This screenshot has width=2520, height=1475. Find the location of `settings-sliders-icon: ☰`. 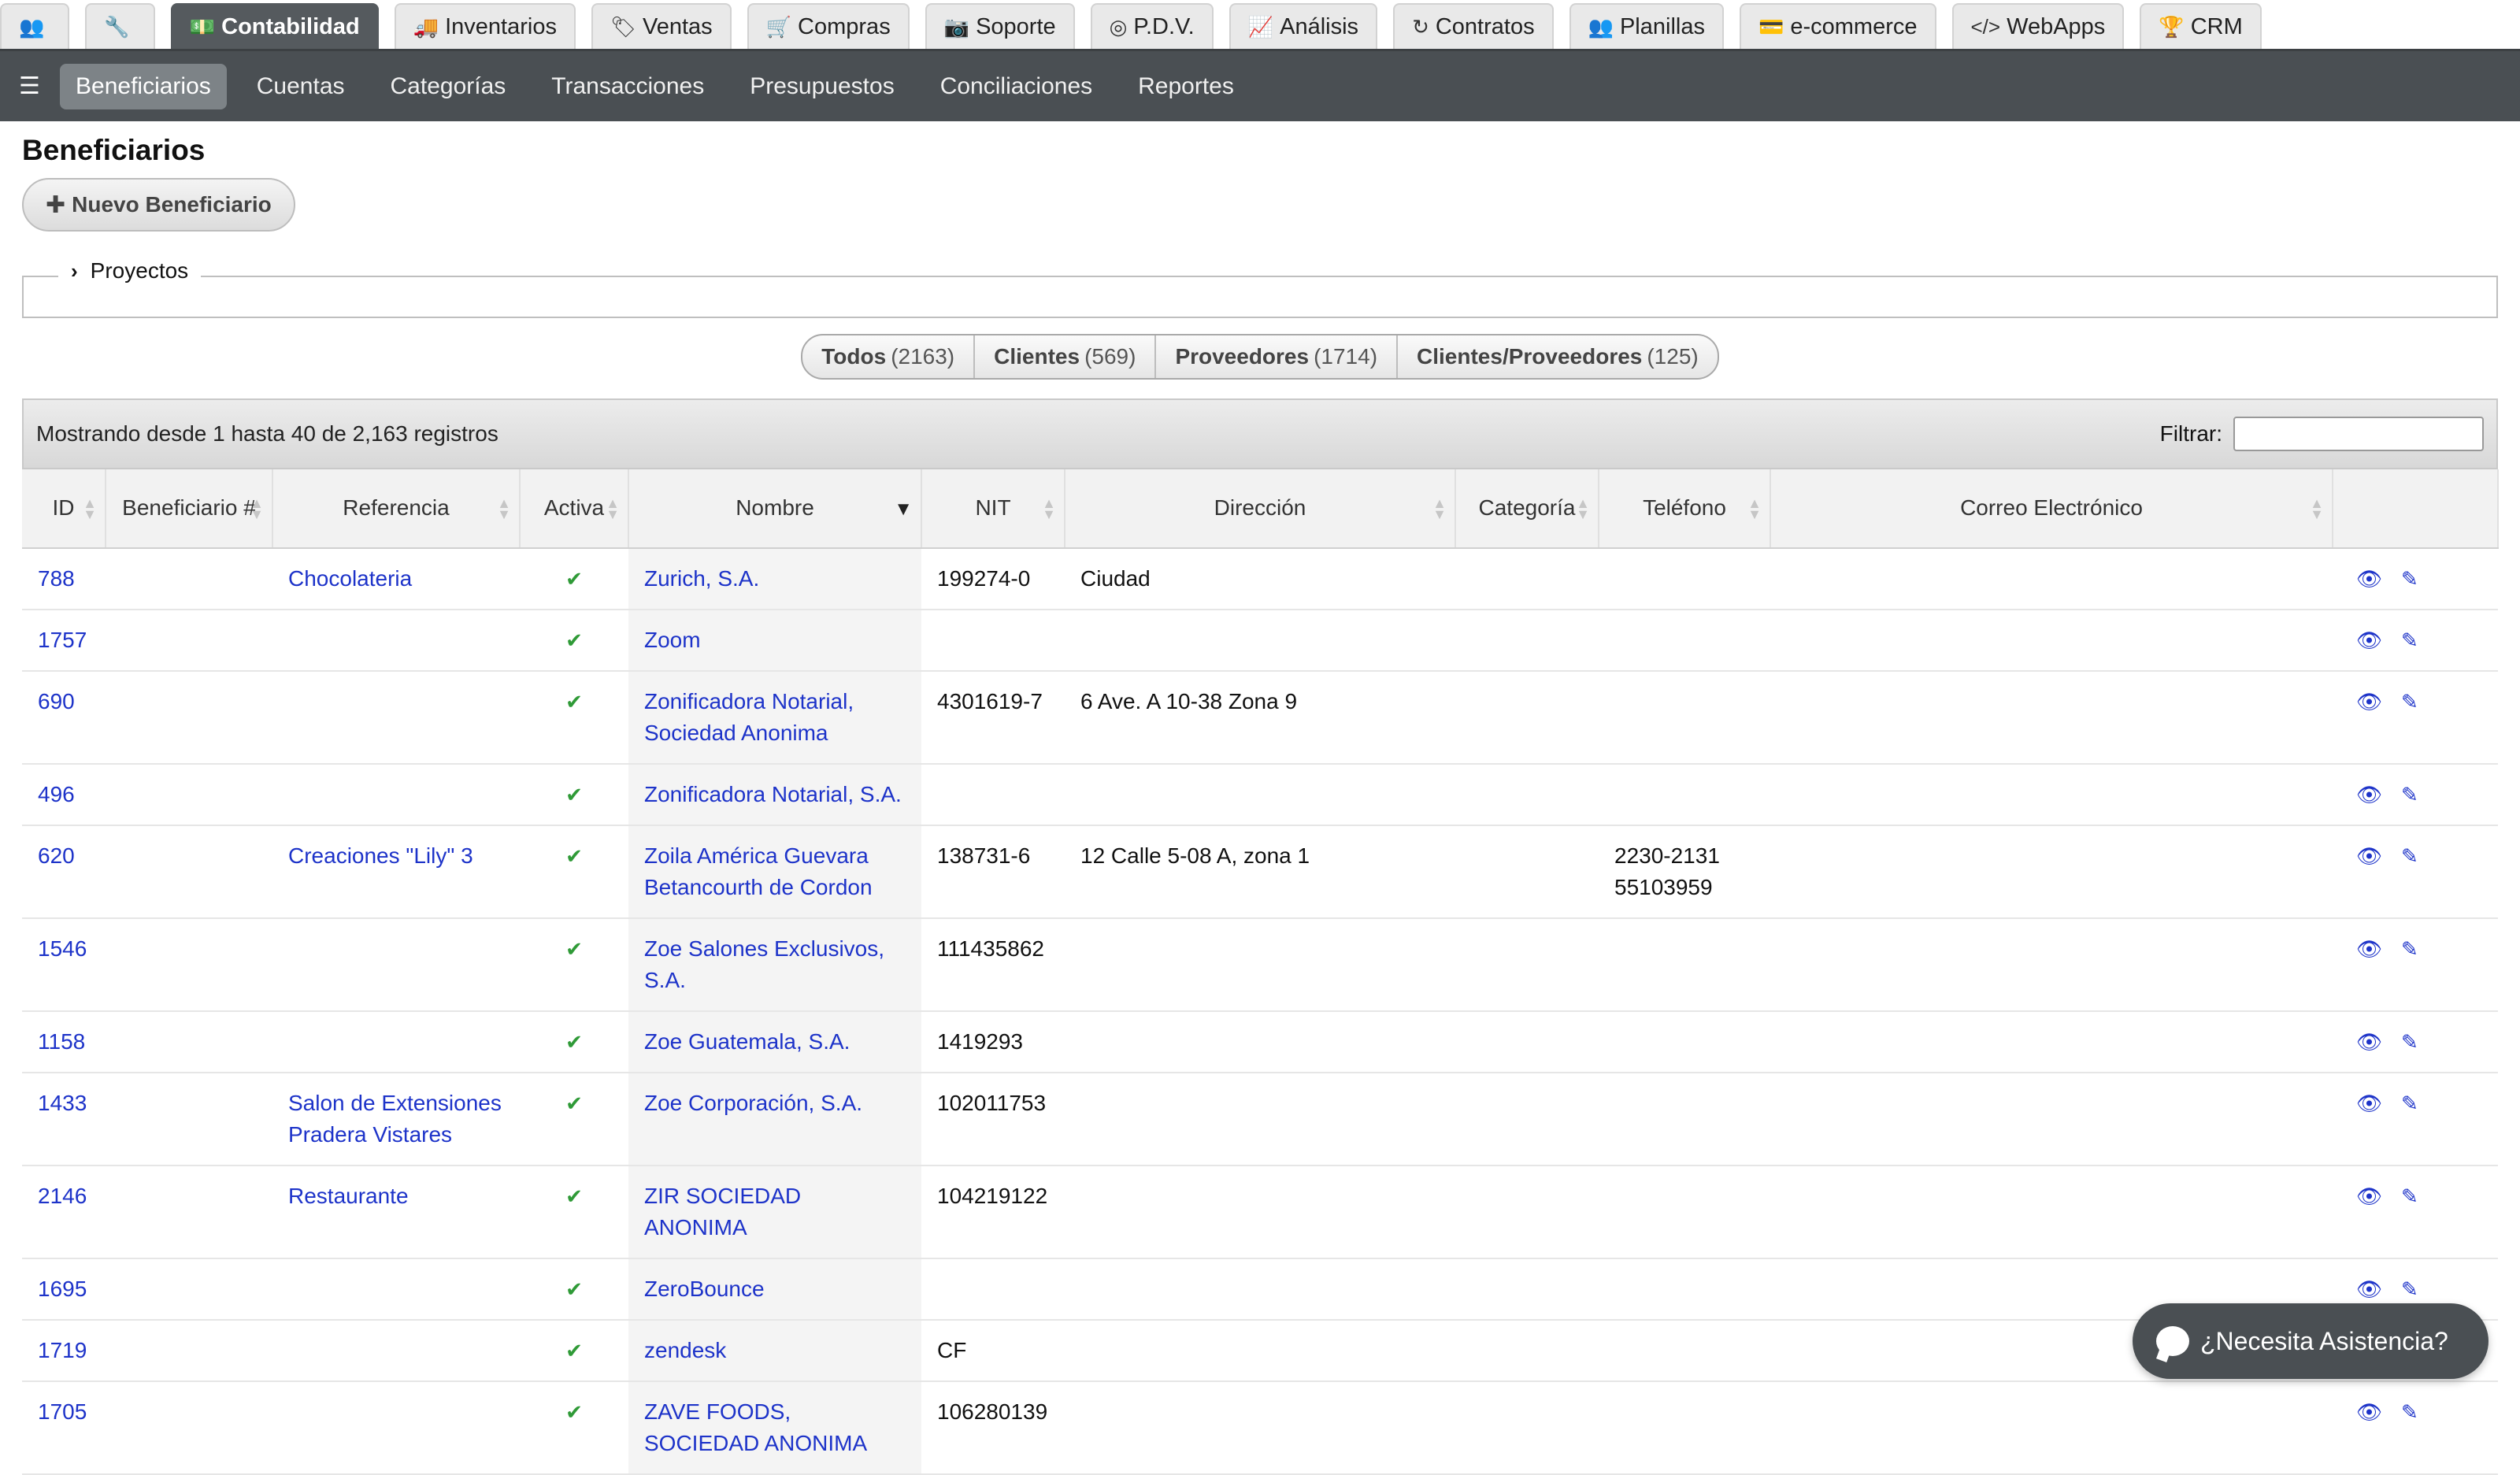

settings-sliders-icon: ☰ is located at coordinates (39, 86).